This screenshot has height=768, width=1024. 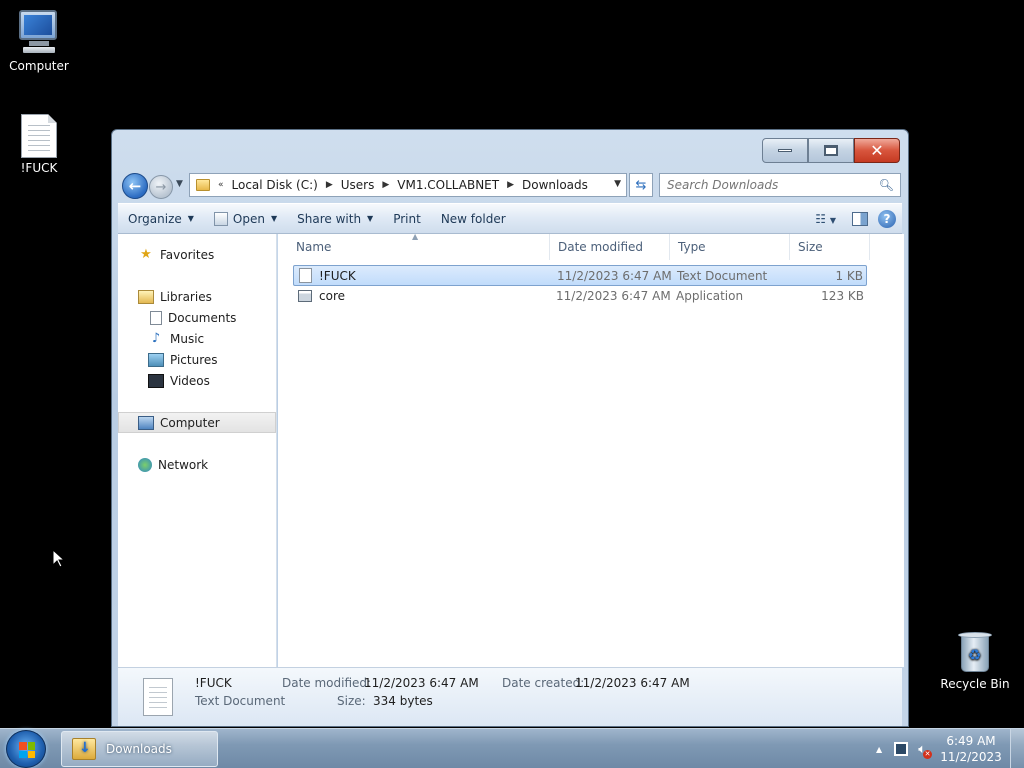 I want to click on minimize-button, so click(x=785, y=150).